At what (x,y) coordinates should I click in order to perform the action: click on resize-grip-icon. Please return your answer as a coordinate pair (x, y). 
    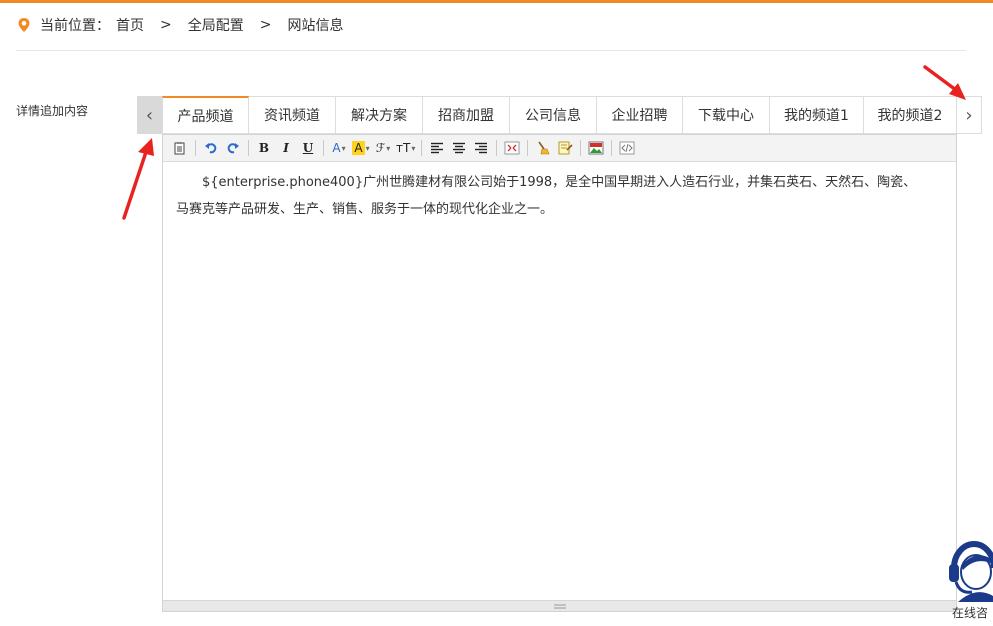
    Looking at the image, I should click on (559, 606).